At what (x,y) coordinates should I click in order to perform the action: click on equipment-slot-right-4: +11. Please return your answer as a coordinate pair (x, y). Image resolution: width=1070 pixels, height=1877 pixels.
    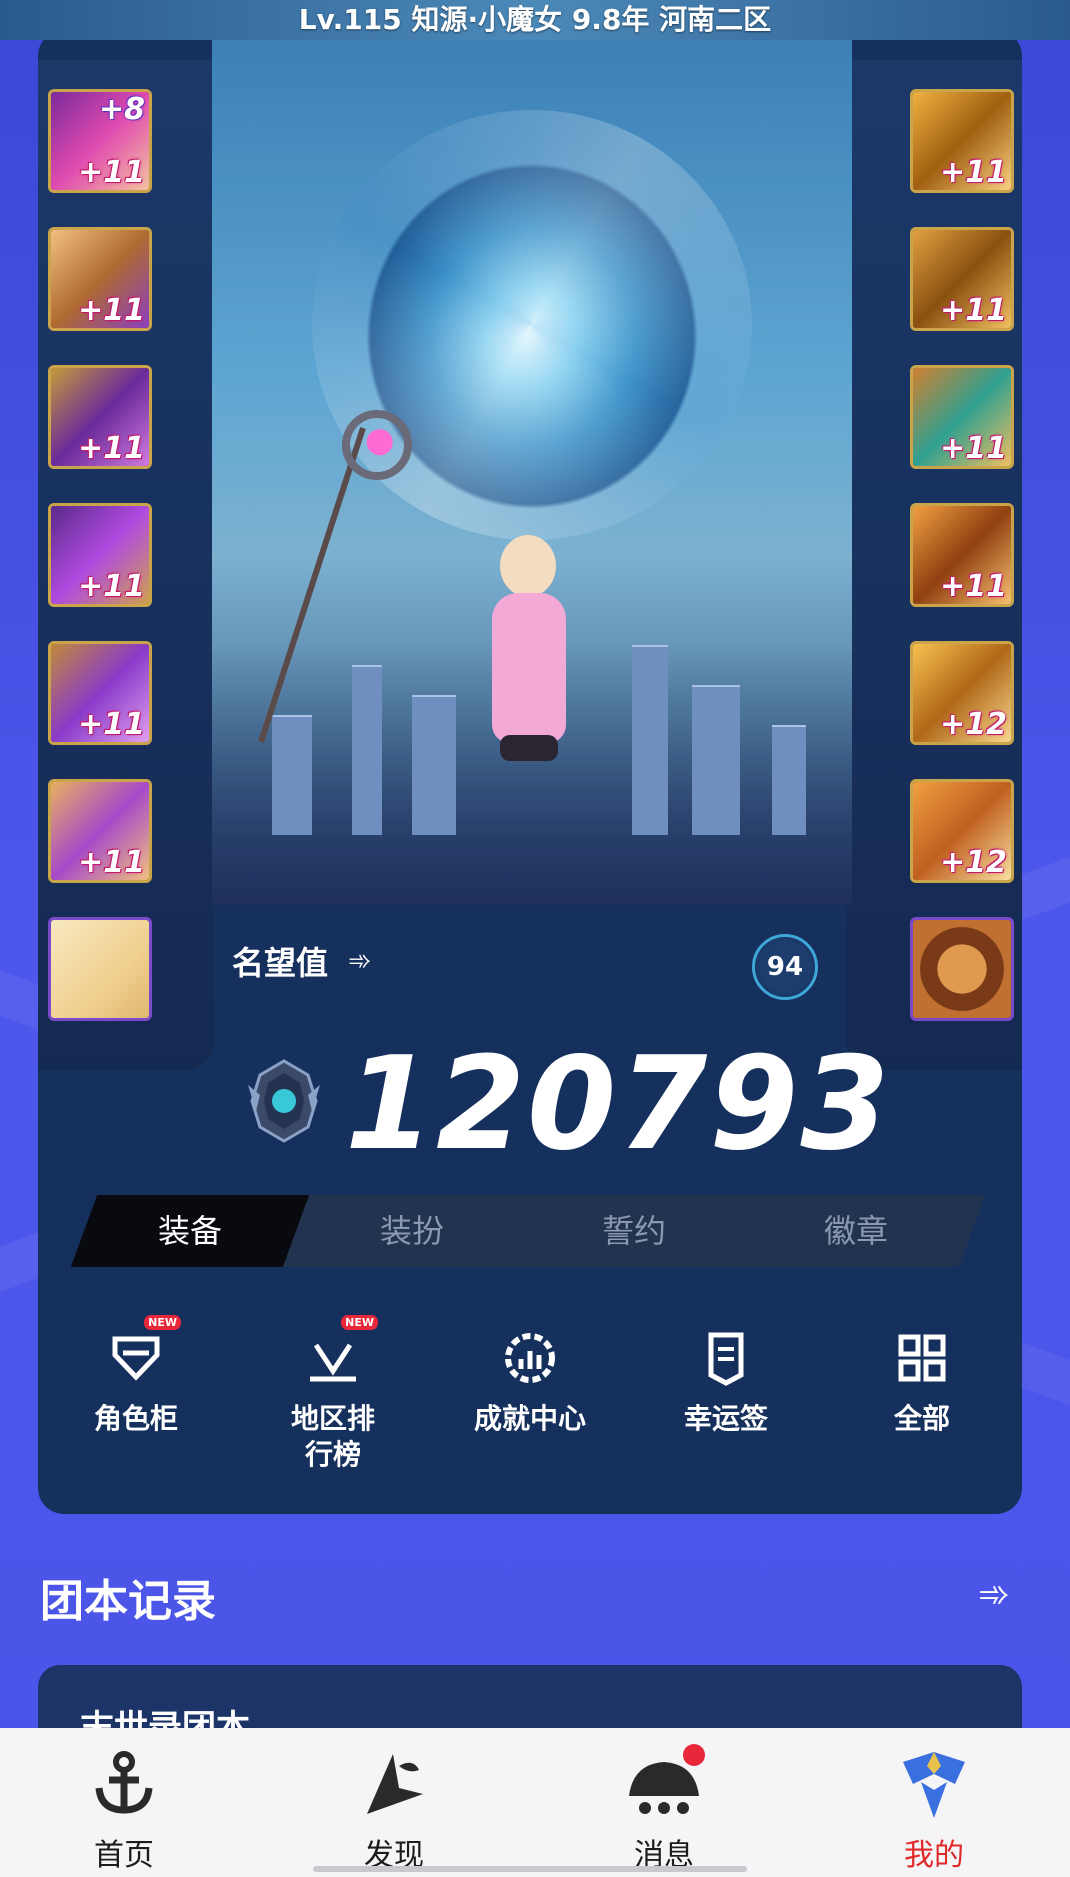
    Looking at the image, I should click on (962, 555).